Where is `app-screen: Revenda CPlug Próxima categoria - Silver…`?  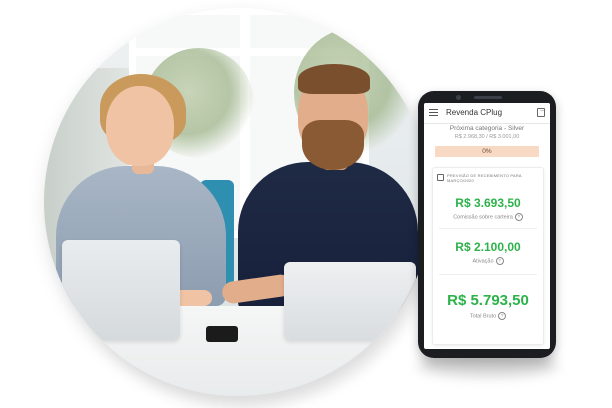
app-screen: Revenda CPlug Próxima categoria - Silver… is located at coordinates (487, 226).